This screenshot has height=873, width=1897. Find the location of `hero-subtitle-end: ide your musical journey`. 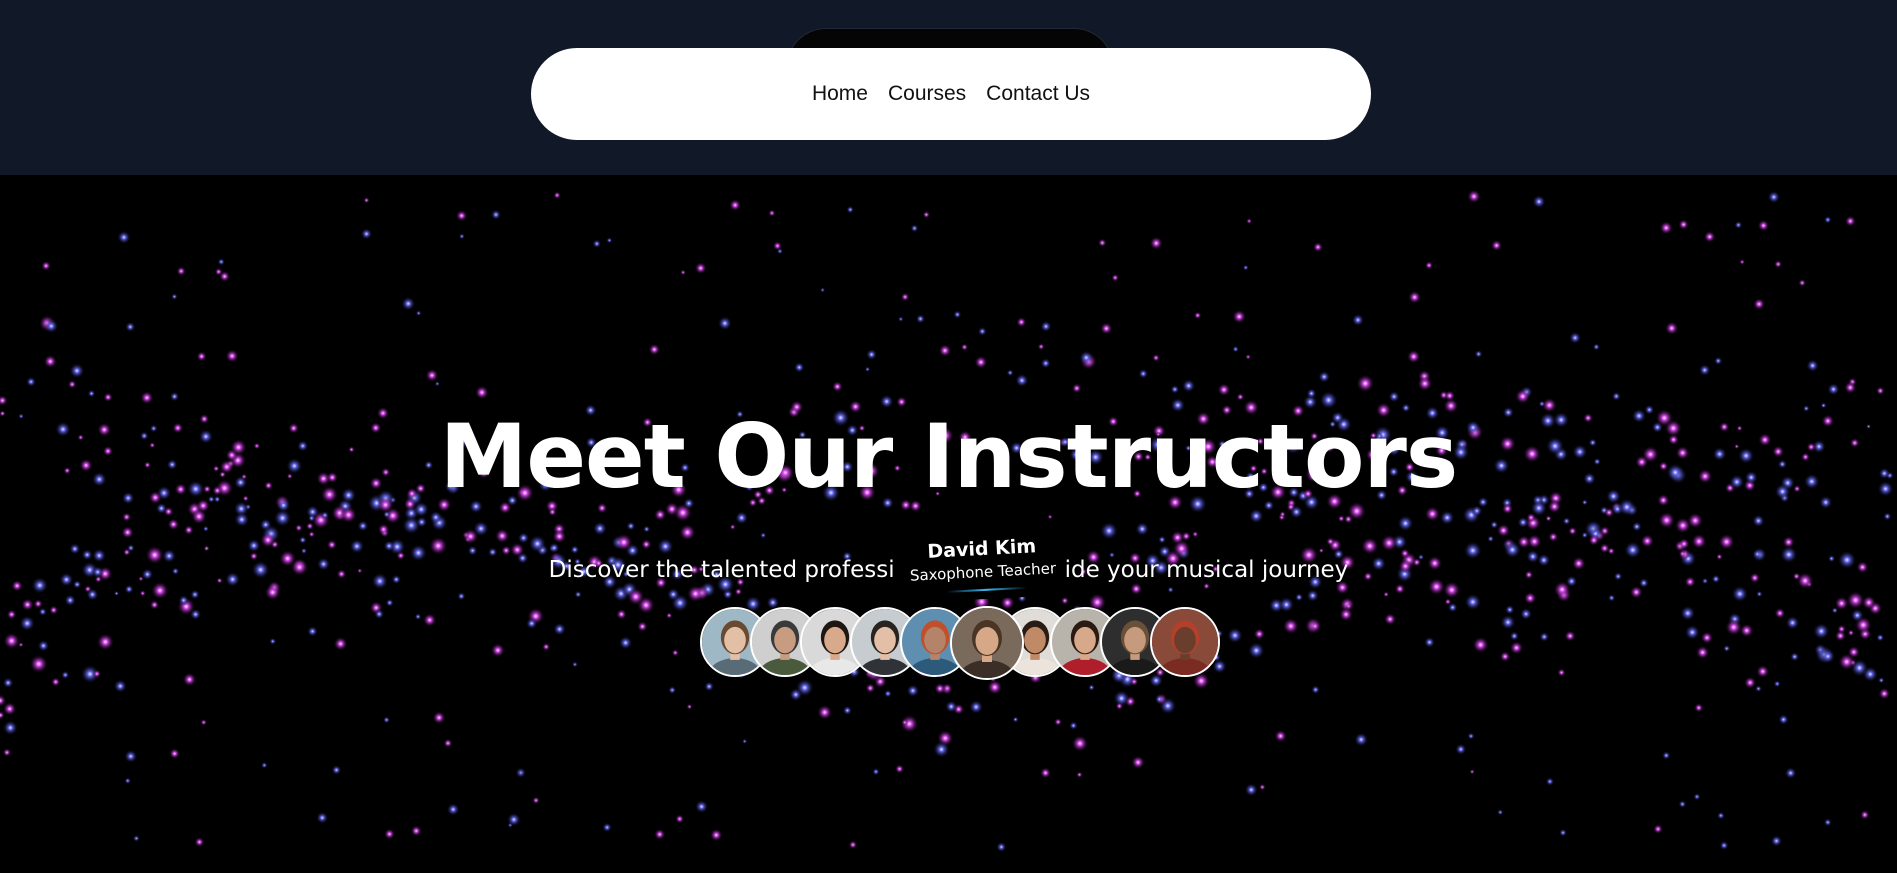

hero-subtitle-end: ide your musical journey is located at coordinates (1206, 570).